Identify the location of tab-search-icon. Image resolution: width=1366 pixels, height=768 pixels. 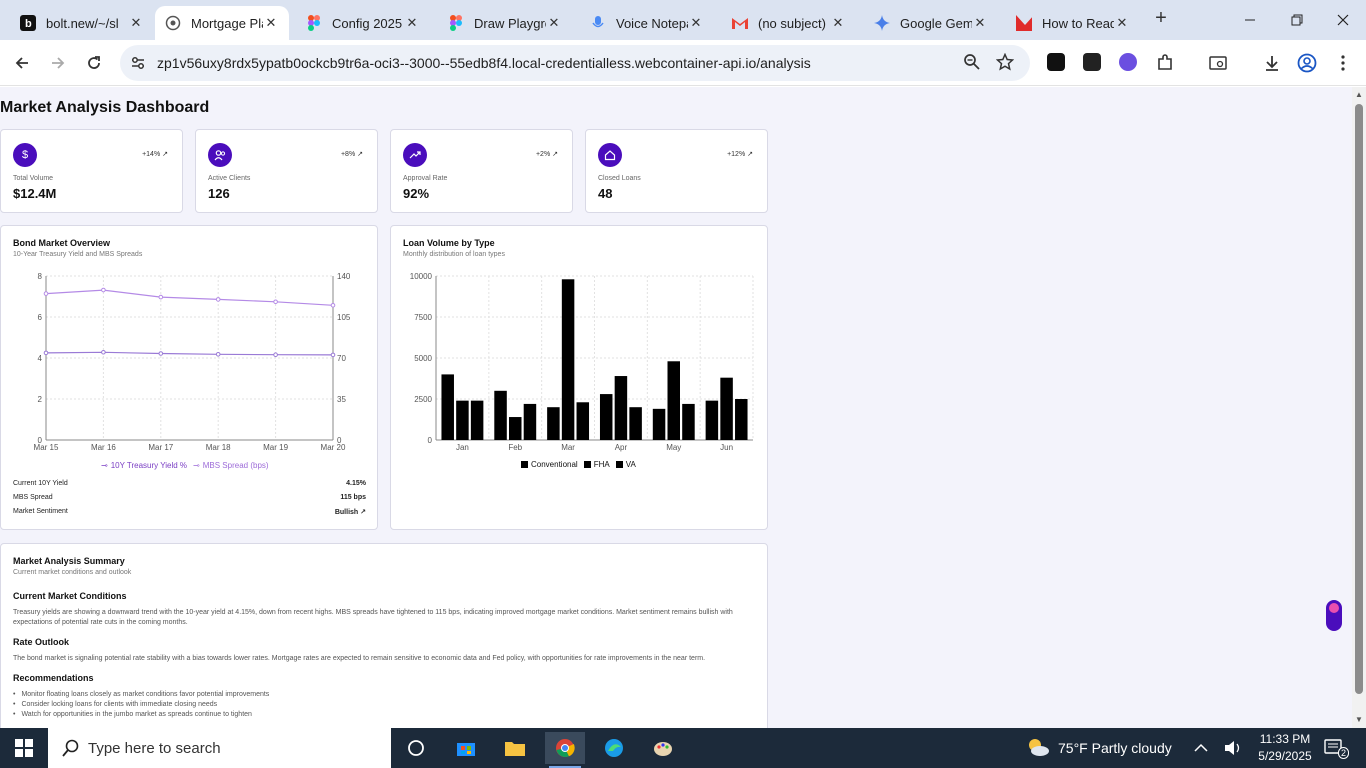
(1218, 63).